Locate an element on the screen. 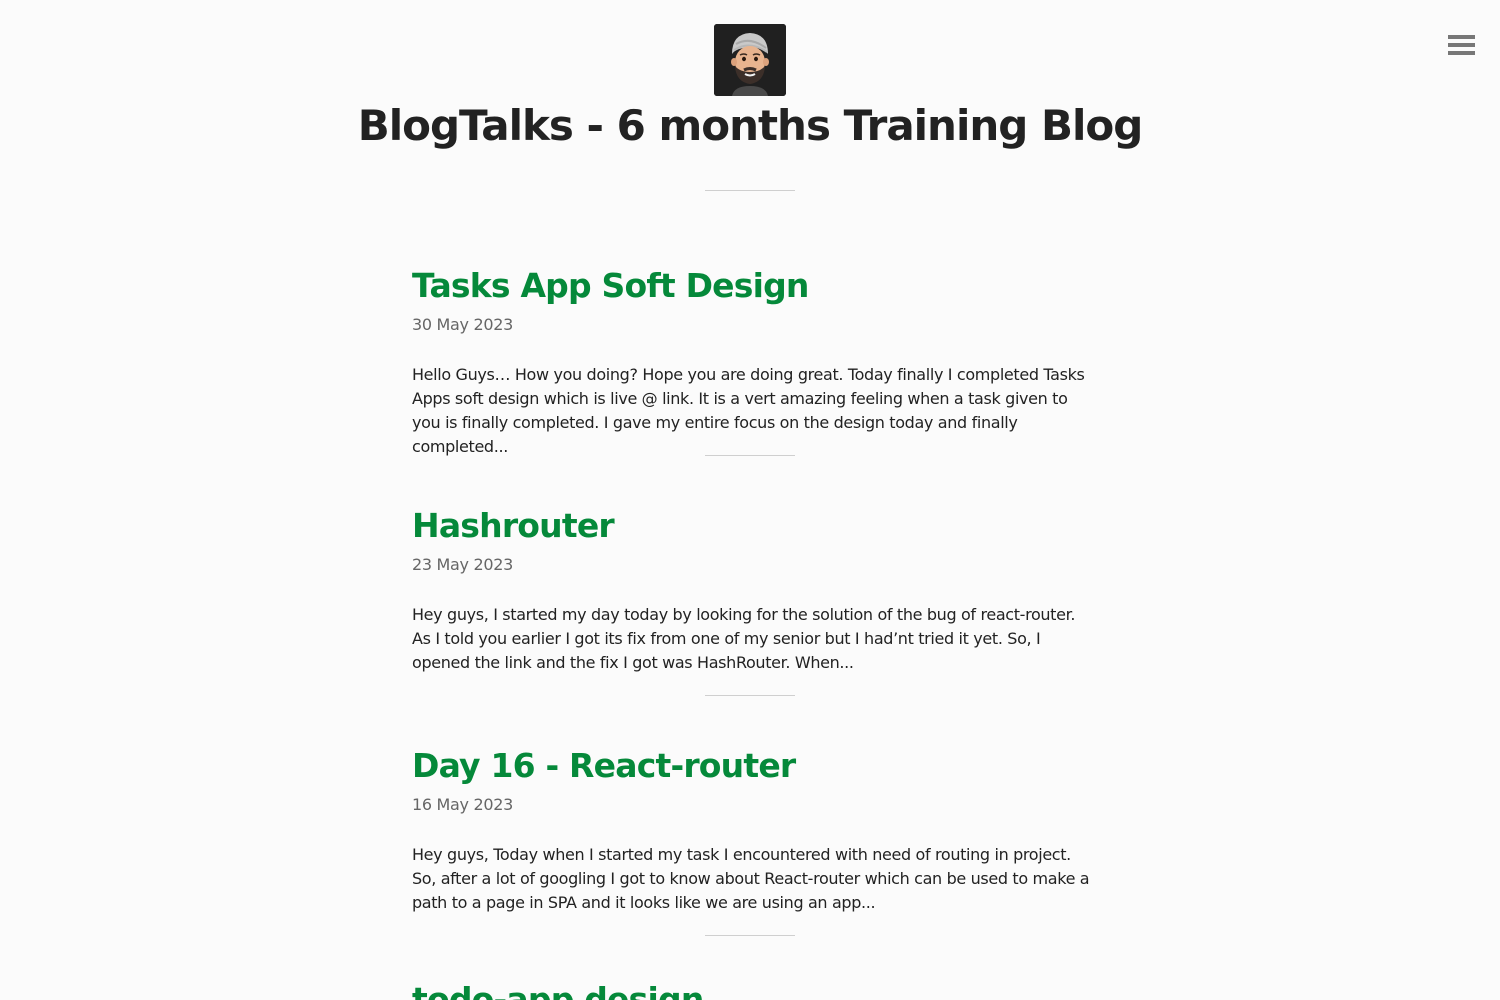  post-item: todo-app design is located at coordinates (752, 990).